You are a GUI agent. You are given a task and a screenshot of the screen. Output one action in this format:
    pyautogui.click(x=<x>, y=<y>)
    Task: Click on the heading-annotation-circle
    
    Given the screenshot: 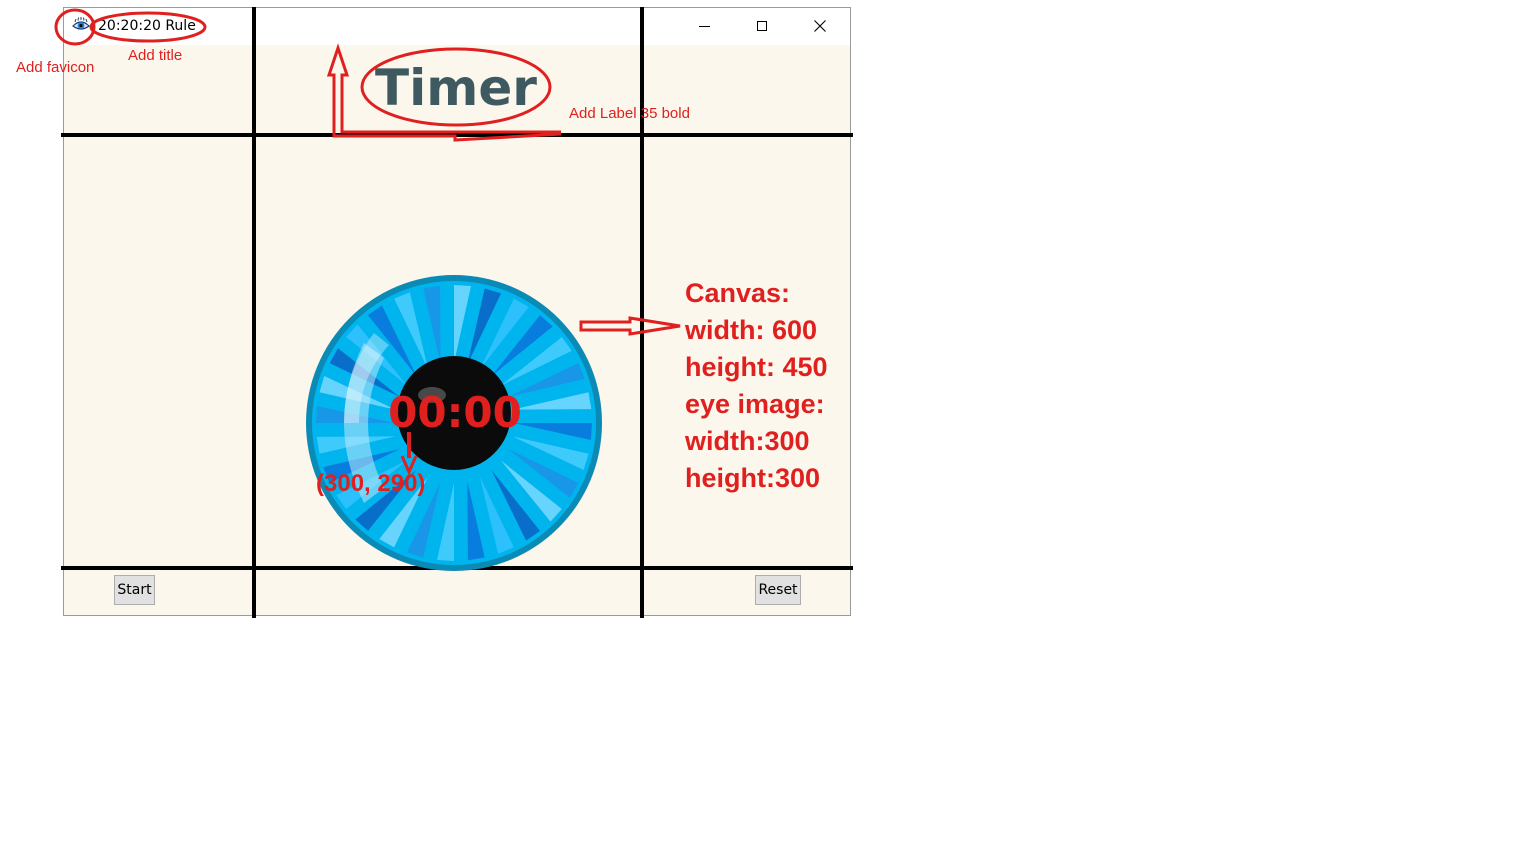 What is the action you would take?
    pyautogui.click(x=456, y=87)
    